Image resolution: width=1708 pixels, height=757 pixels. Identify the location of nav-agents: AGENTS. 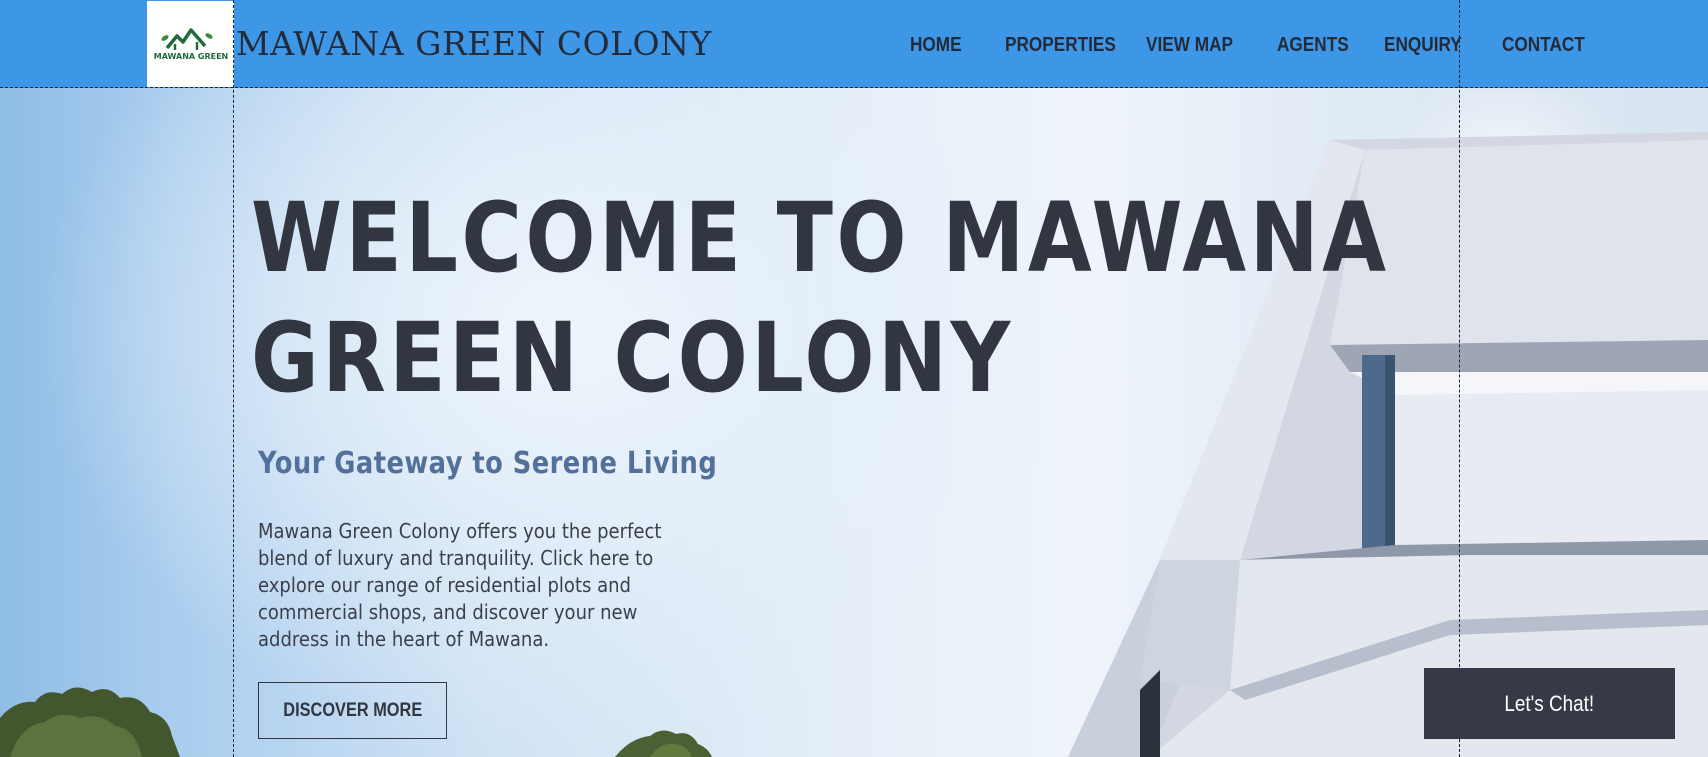
(1313, 45).